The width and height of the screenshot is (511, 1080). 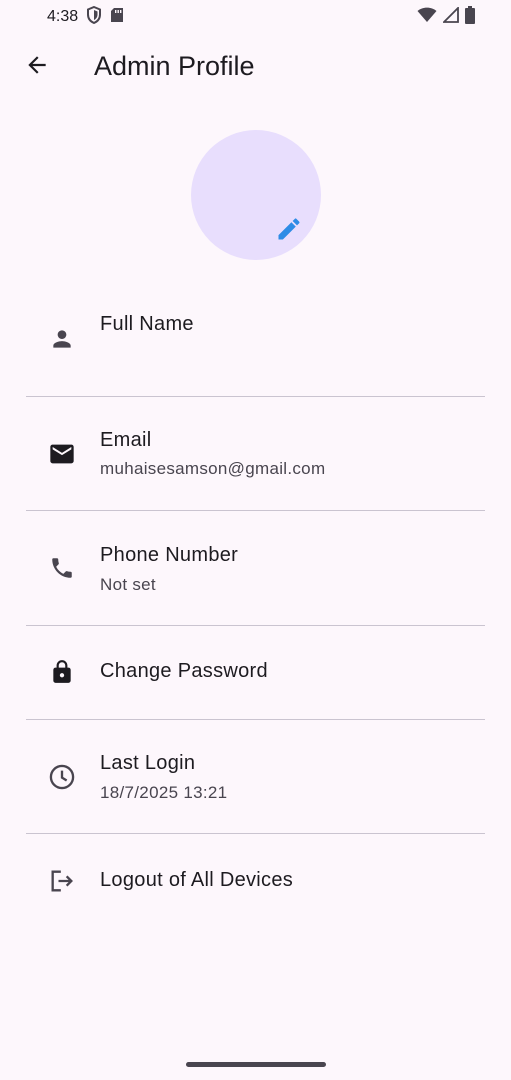 I want to click on lock-icon, so click(x=62, y=672).